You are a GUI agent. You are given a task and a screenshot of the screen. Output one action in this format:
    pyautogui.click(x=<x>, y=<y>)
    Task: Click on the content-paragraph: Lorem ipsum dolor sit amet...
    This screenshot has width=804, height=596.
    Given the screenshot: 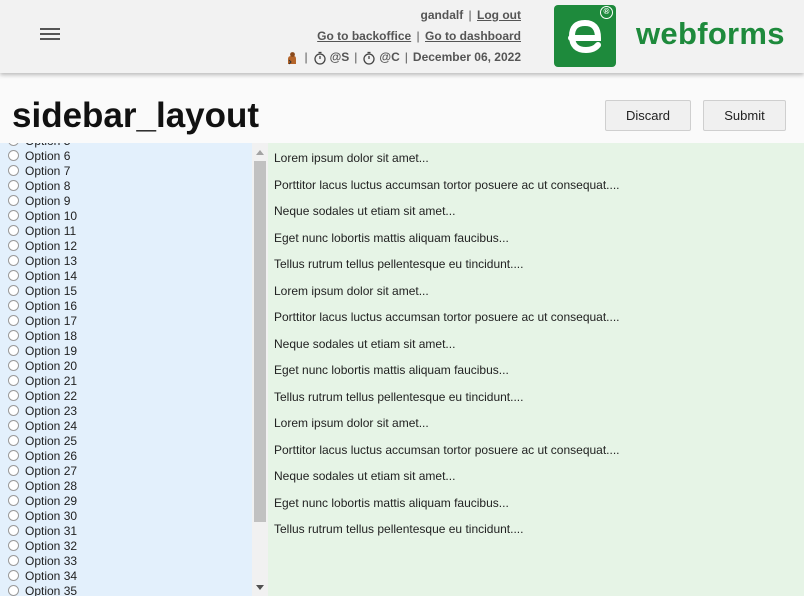 What is the action you would take?
    pyautogui.click(x=351, y=290)
    